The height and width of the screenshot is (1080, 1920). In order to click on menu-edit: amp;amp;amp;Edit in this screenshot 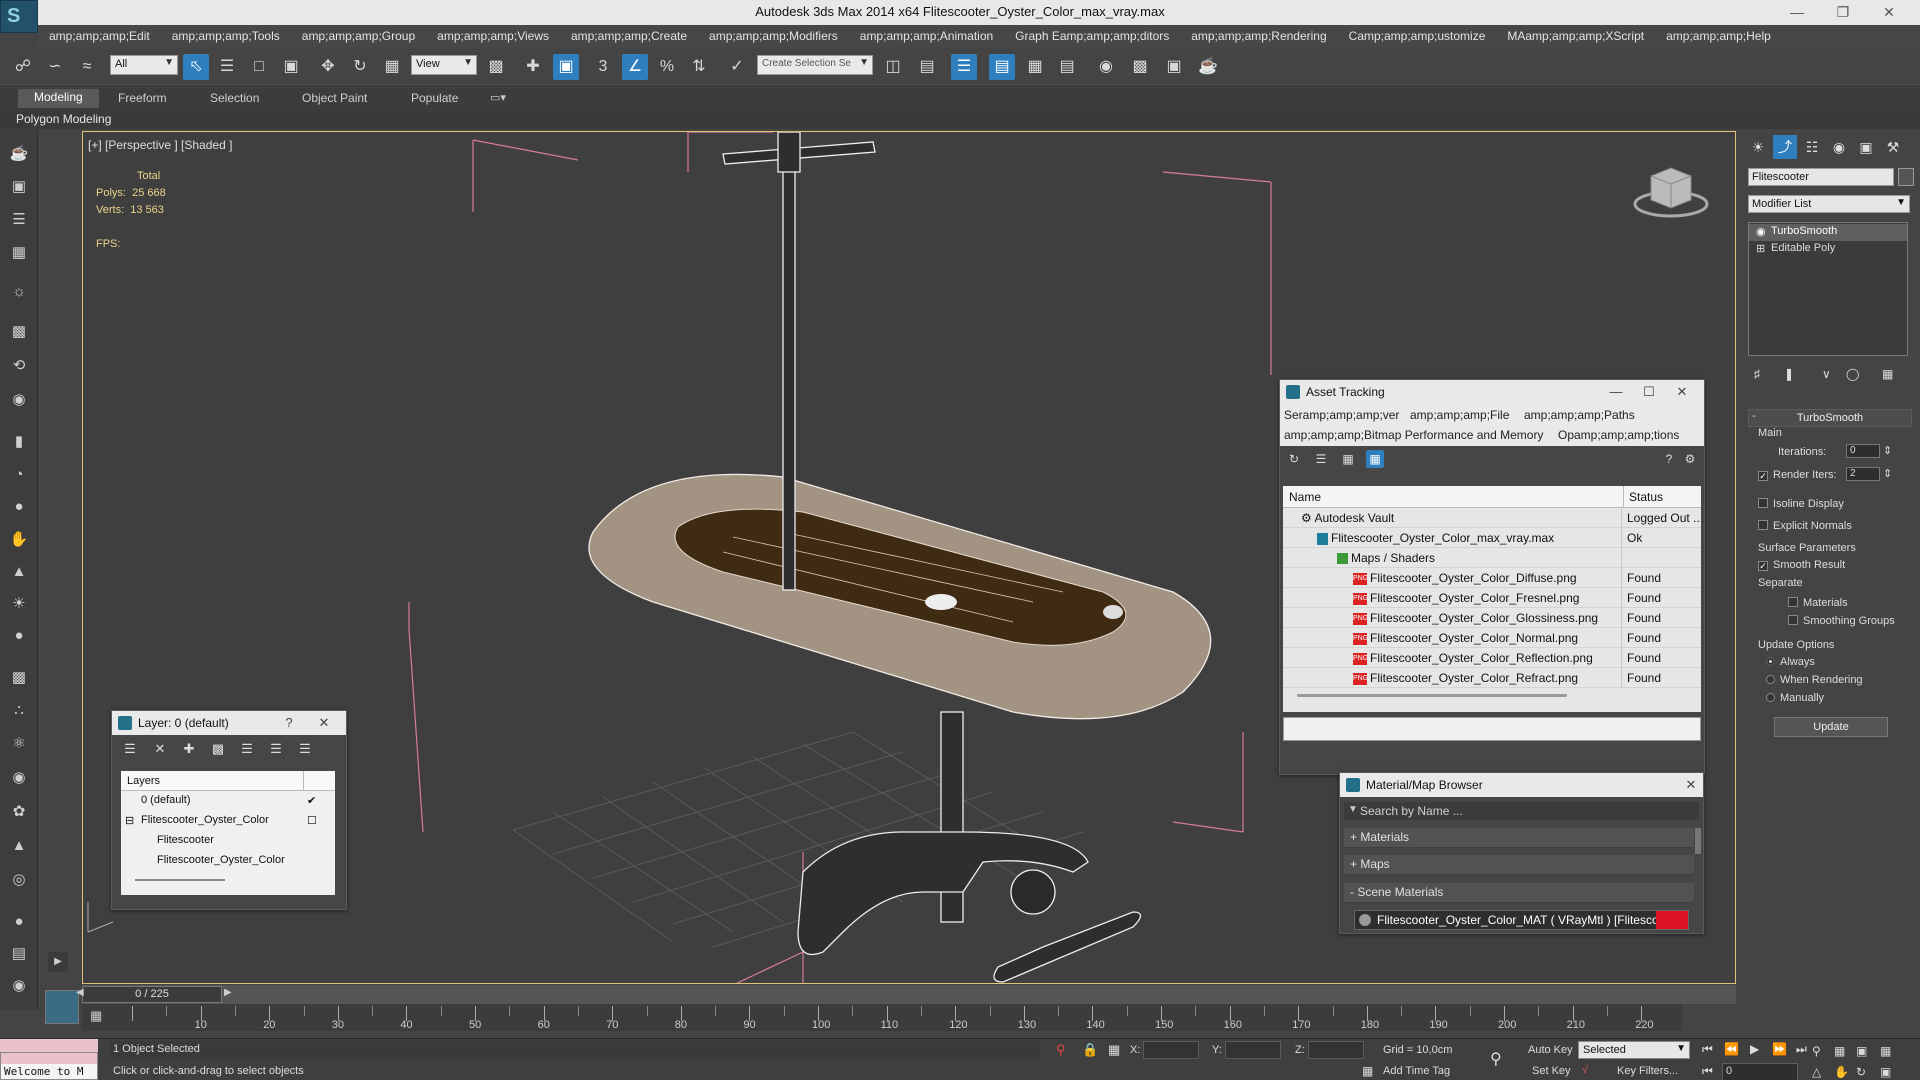, I will do `click(99, 36)`.